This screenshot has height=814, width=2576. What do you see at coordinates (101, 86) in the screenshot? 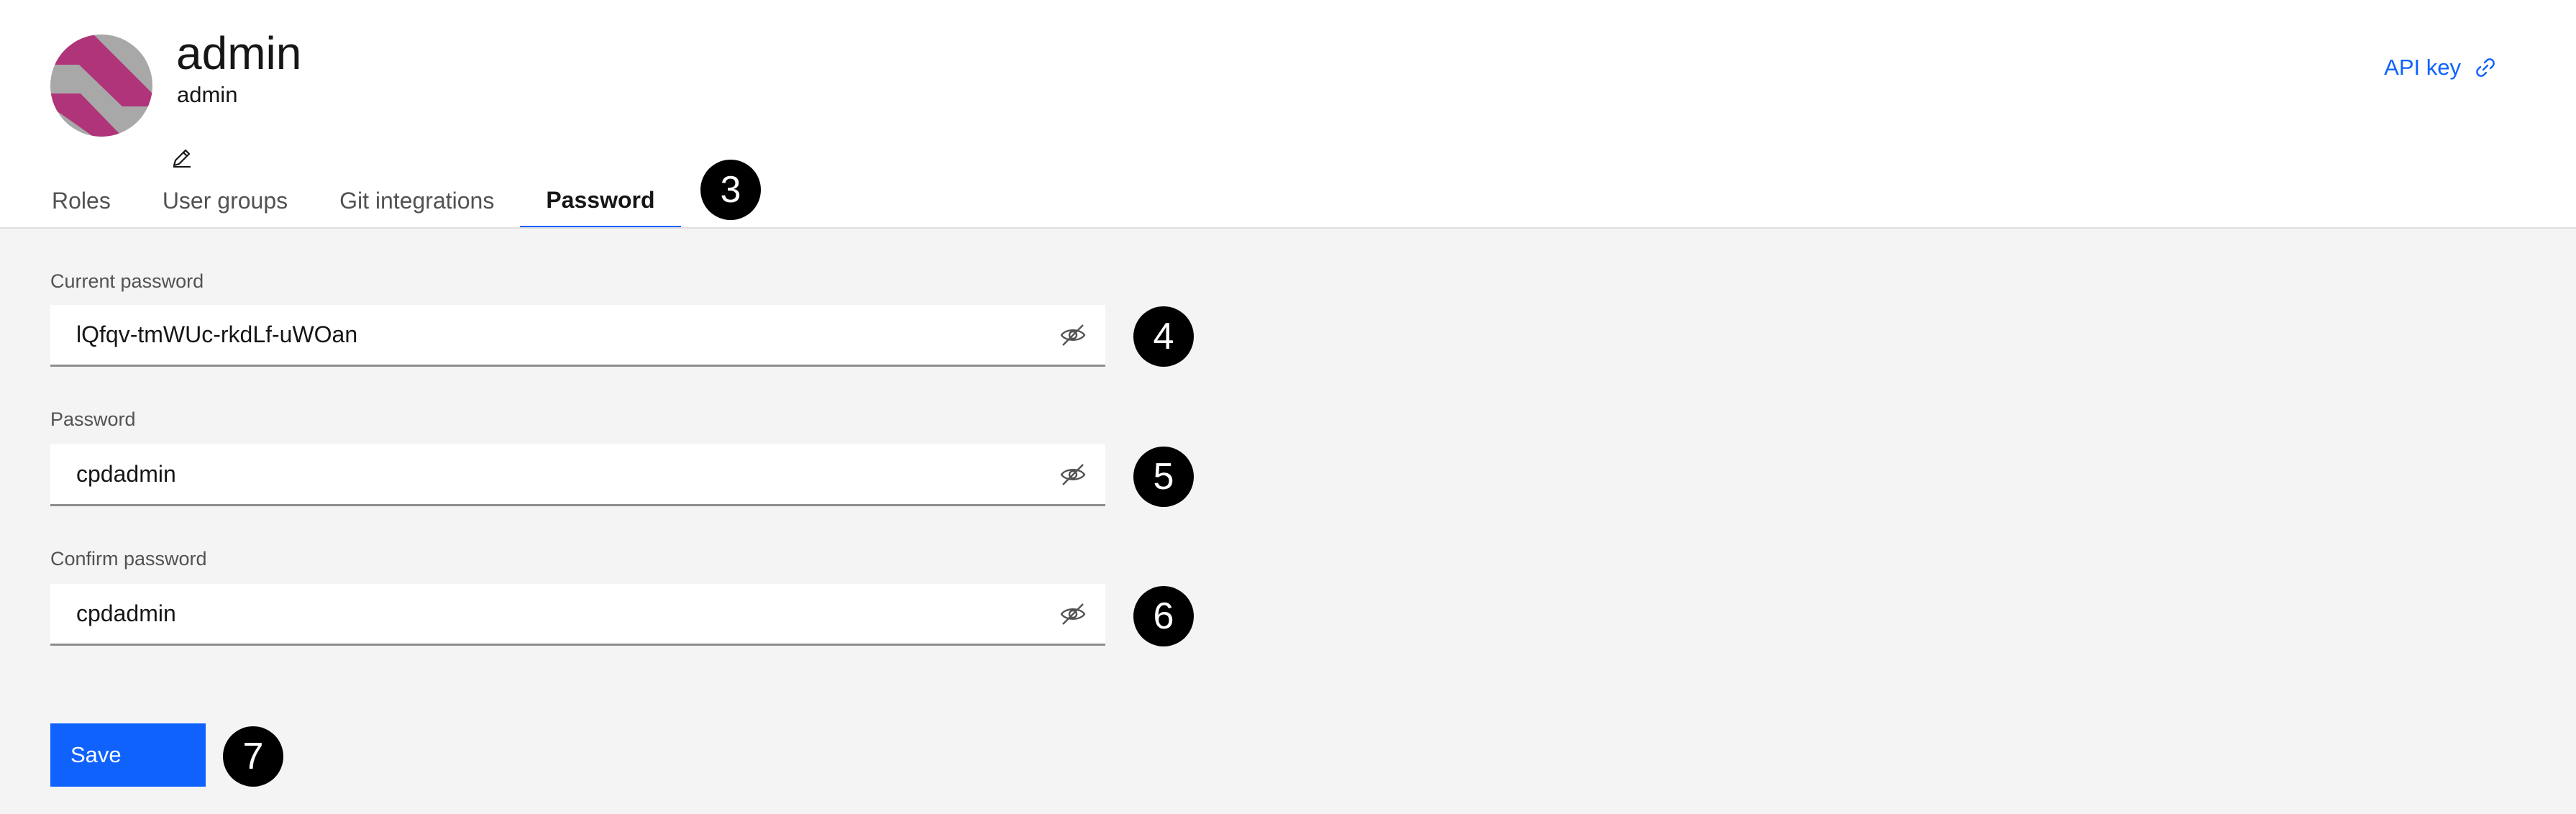
I see `avatar-pattern-icon` at bounding box center [101, 86].